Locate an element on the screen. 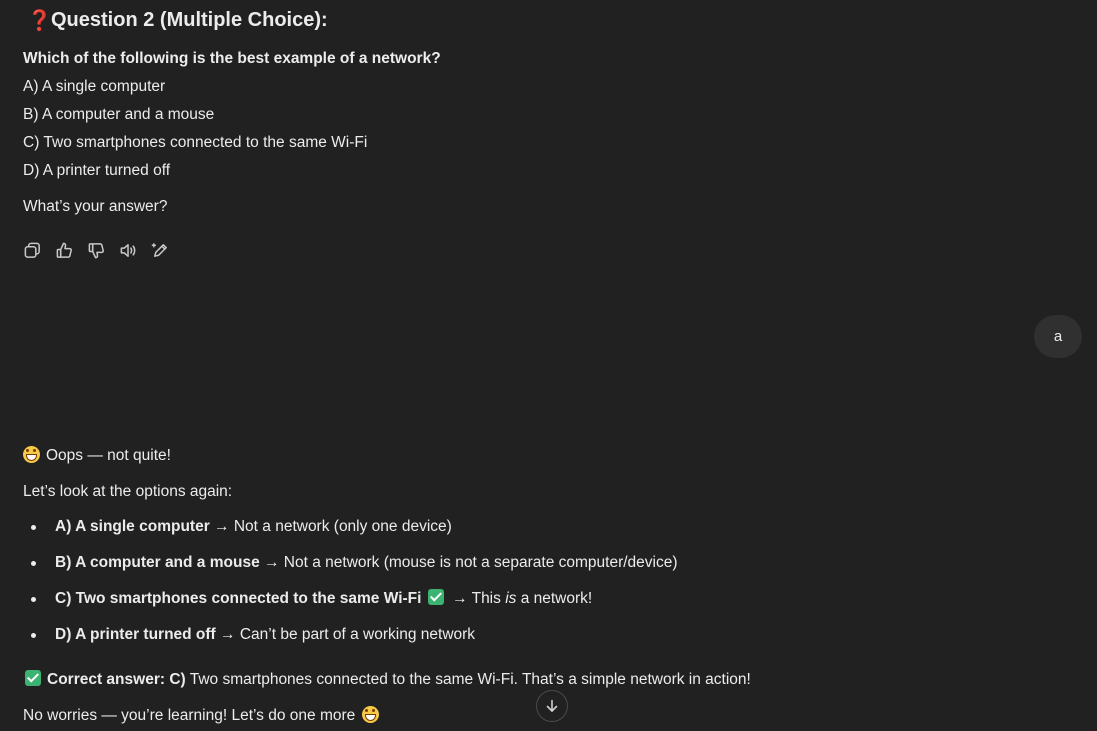 The image size is (1097, 731). copy-icon is located at coordinates (32, 250).